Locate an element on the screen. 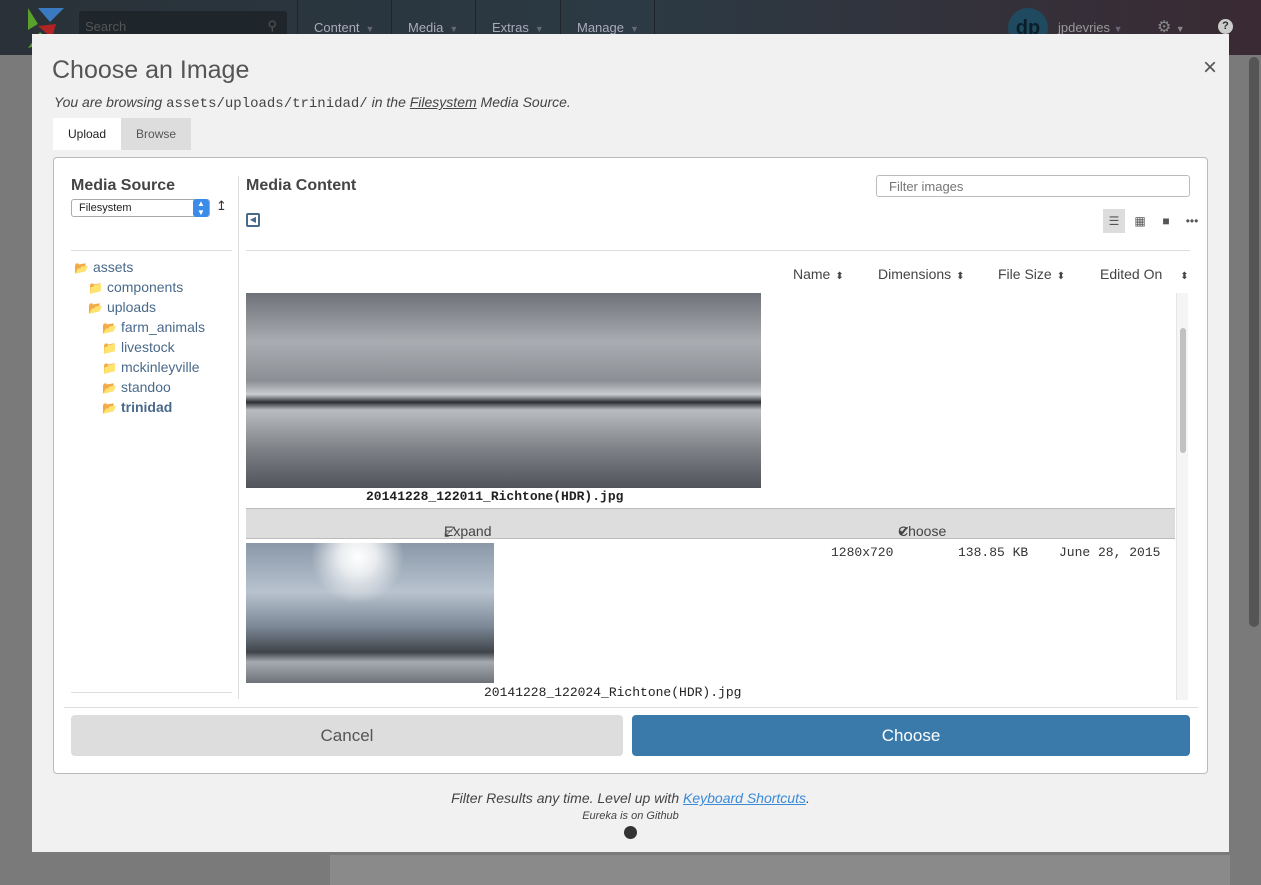 This screenshot has height=885, width=1261. list-view-icon: ☰ is located at coordinates (1114, 221).